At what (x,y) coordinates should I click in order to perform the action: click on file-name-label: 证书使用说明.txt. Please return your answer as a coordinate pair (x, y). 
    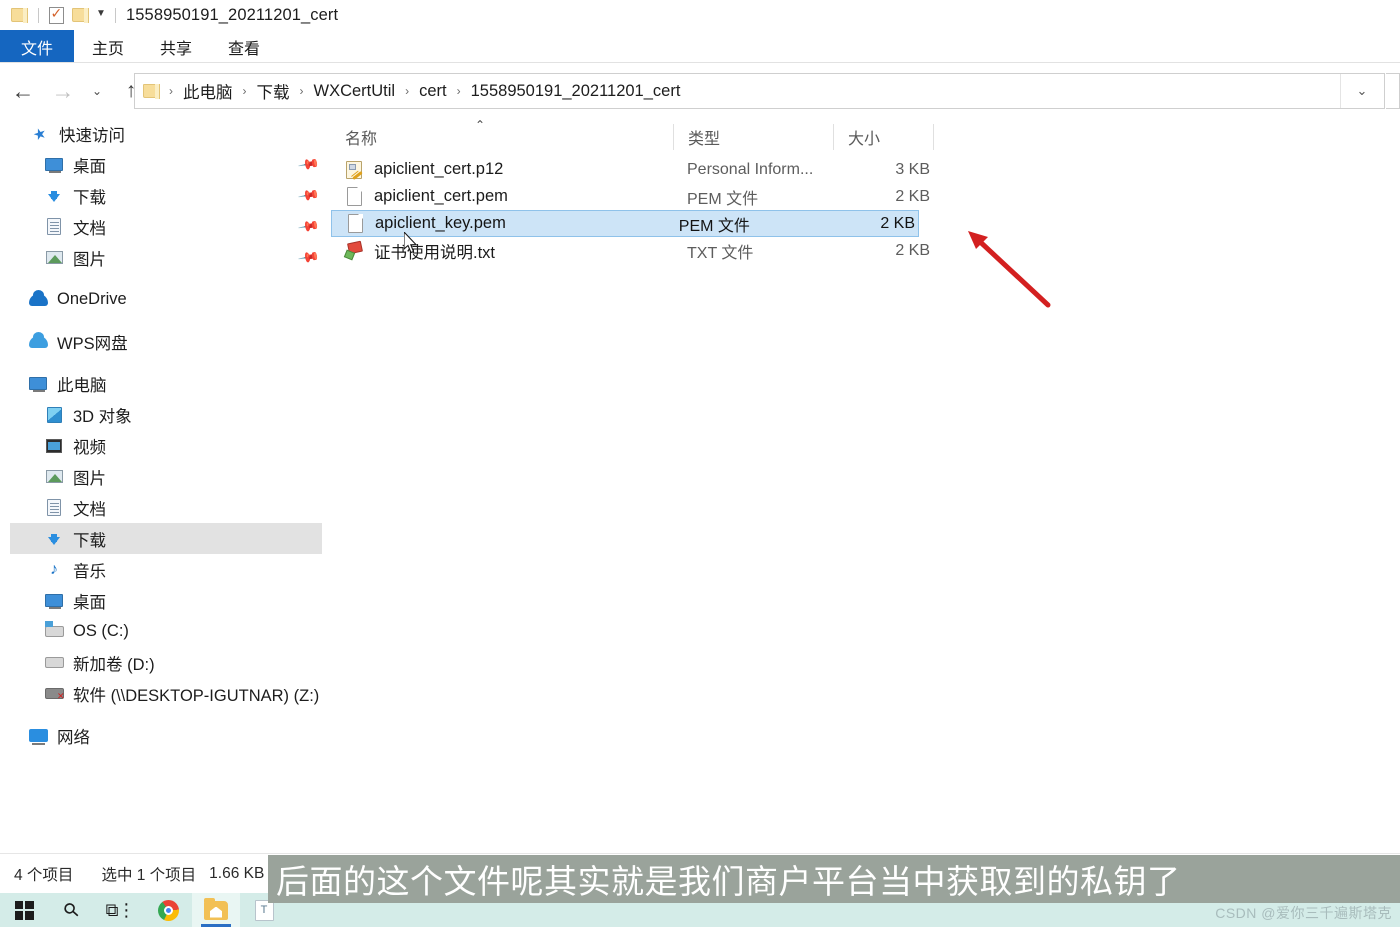
    Looking at the image, I should click on (435, 252).